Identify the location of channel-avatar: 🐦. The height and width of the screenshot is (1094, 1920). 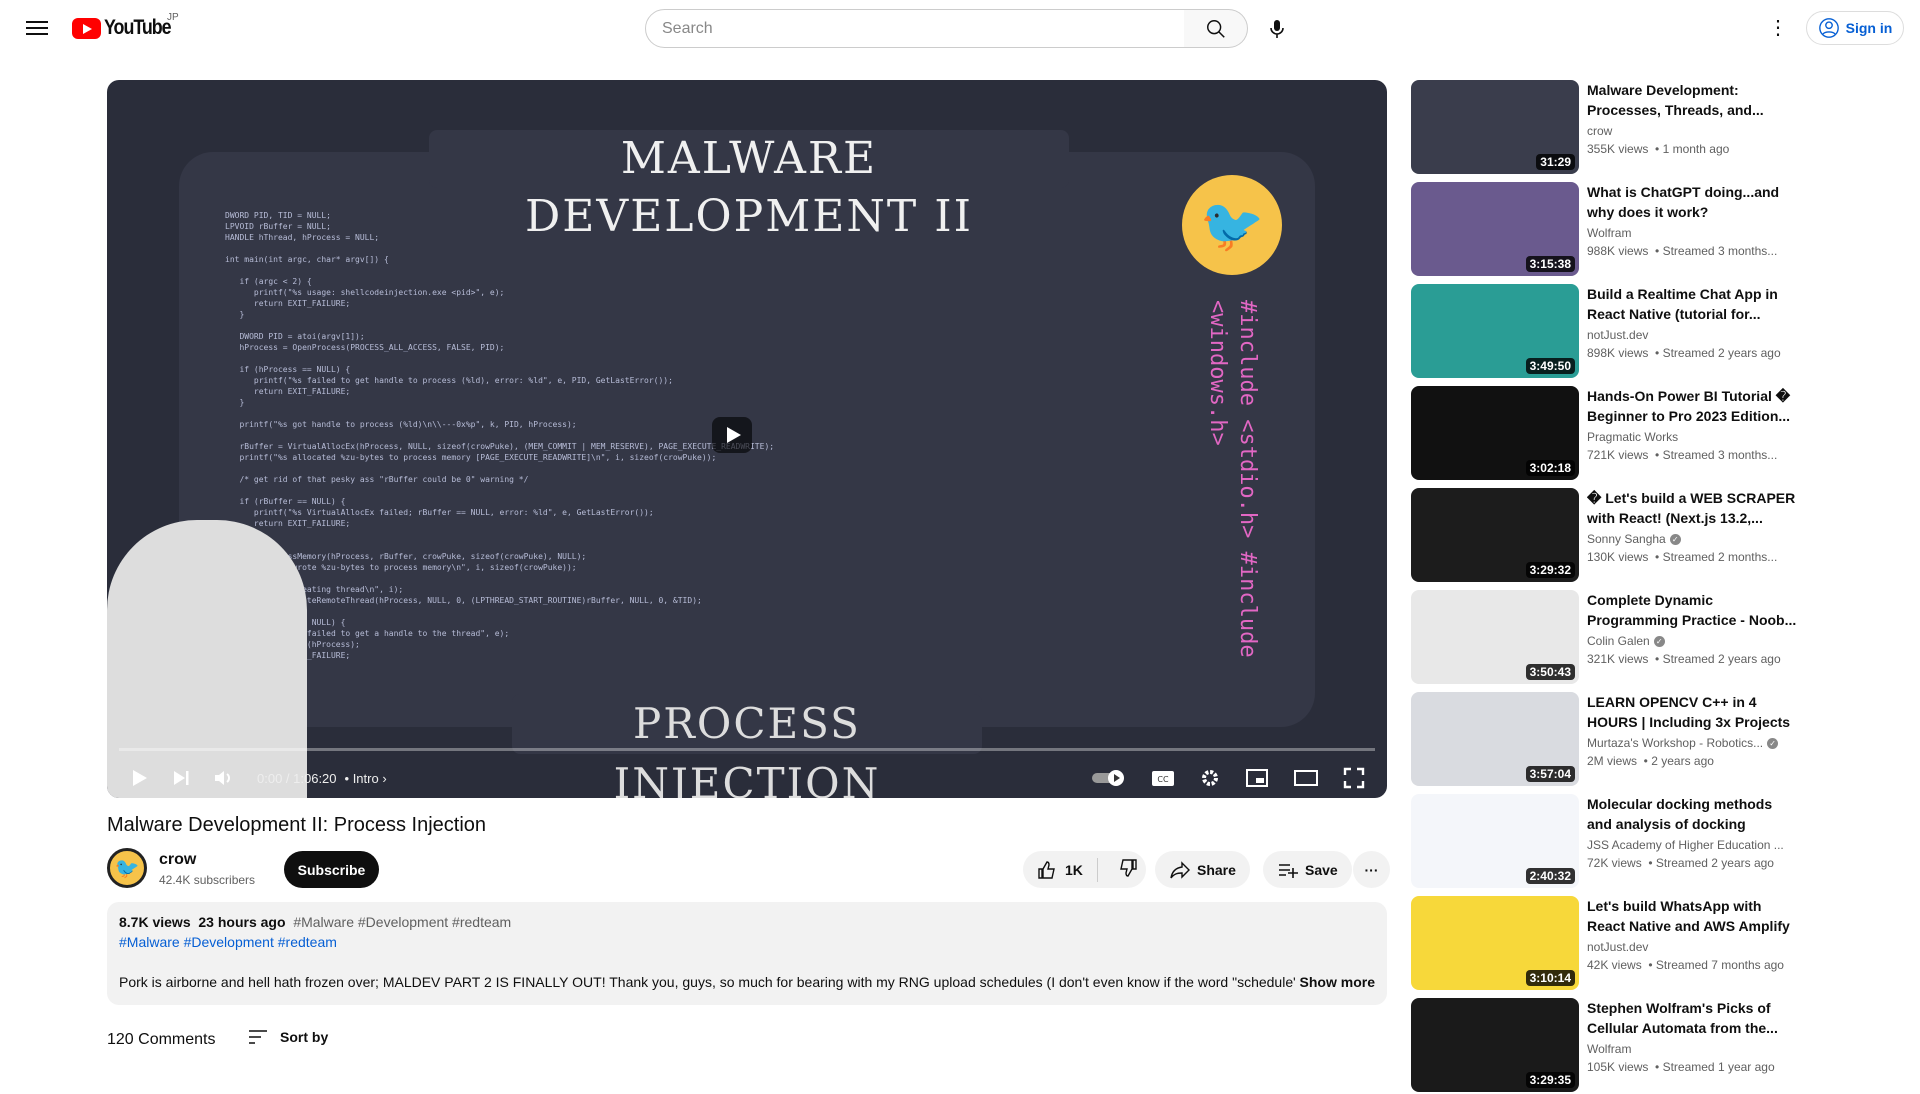
(127, 868).